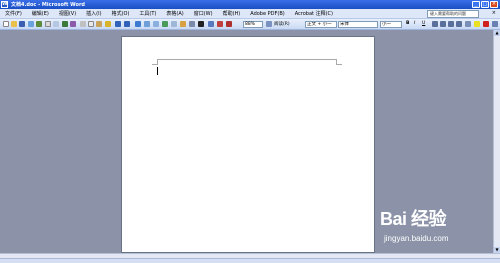  Describe the element at coordinates (4, 4) in the screenshot. I see `word-app-icon: W` at that location.